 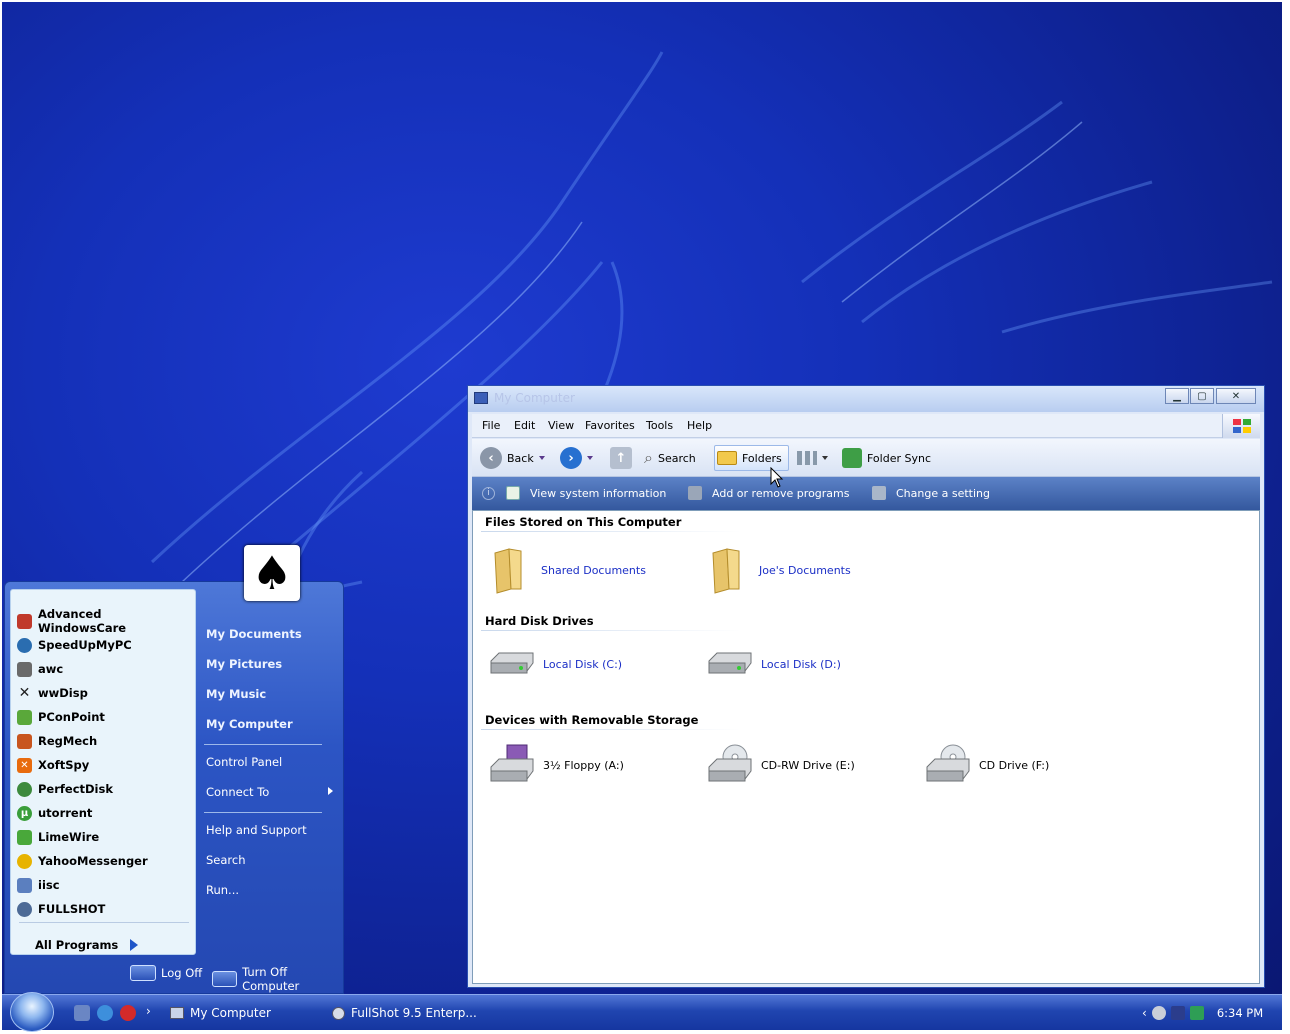 I want to click on program-limewire: LimeWire, so click(x=105, y=837).